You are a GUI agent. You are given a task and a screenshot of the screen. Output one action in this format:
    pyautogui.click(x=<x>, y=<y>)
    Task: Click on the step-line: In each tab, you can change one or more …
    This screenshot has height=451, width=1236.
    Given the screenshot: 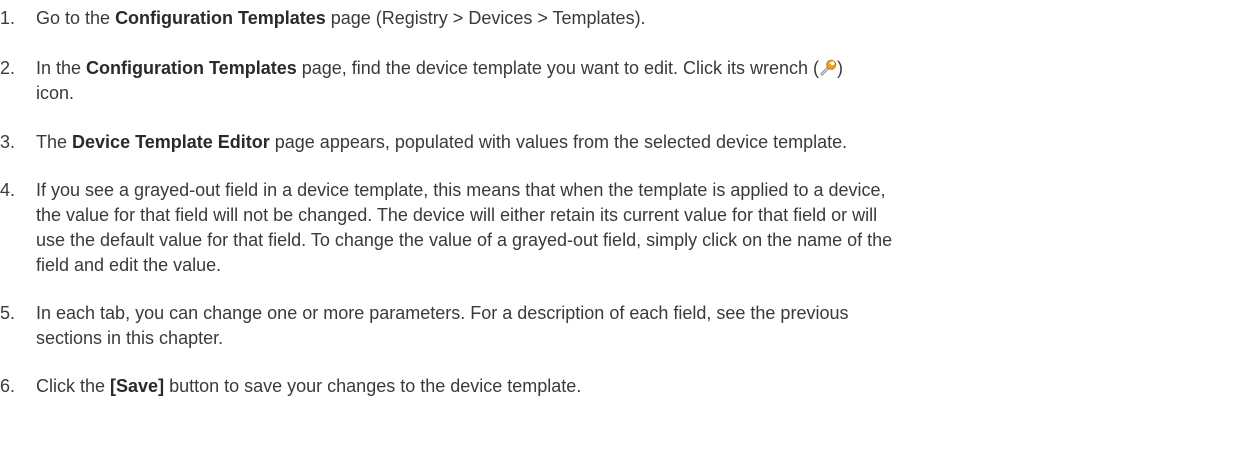 What is the action you would take?
    pyautogui.click(x=442, y=313)
    